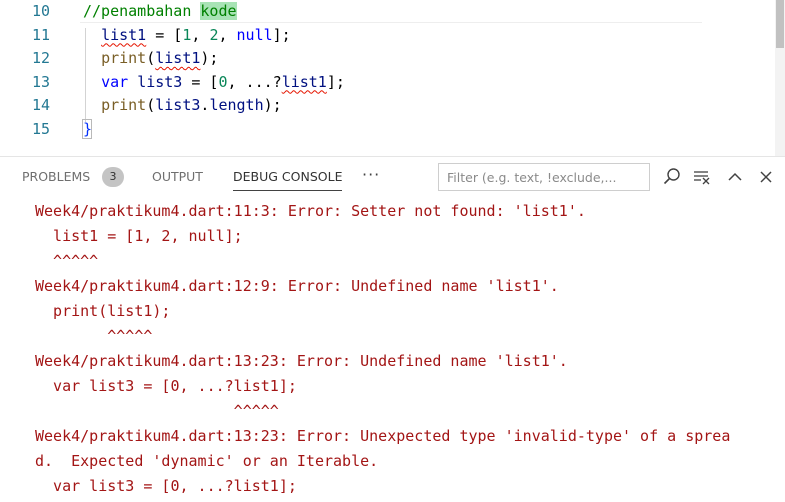  What do you see at coordinates (387, 59) in the screenshot?
I see `code-line: 12 print(list1);` at bounding box center [387, 59].